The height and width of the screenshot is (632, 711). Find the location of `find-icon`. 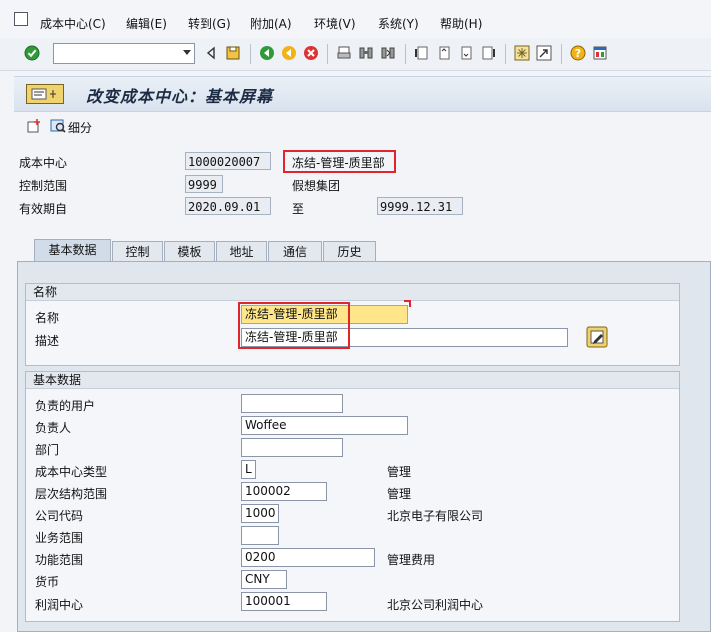

find-icon is located at coordinates (366, 53).